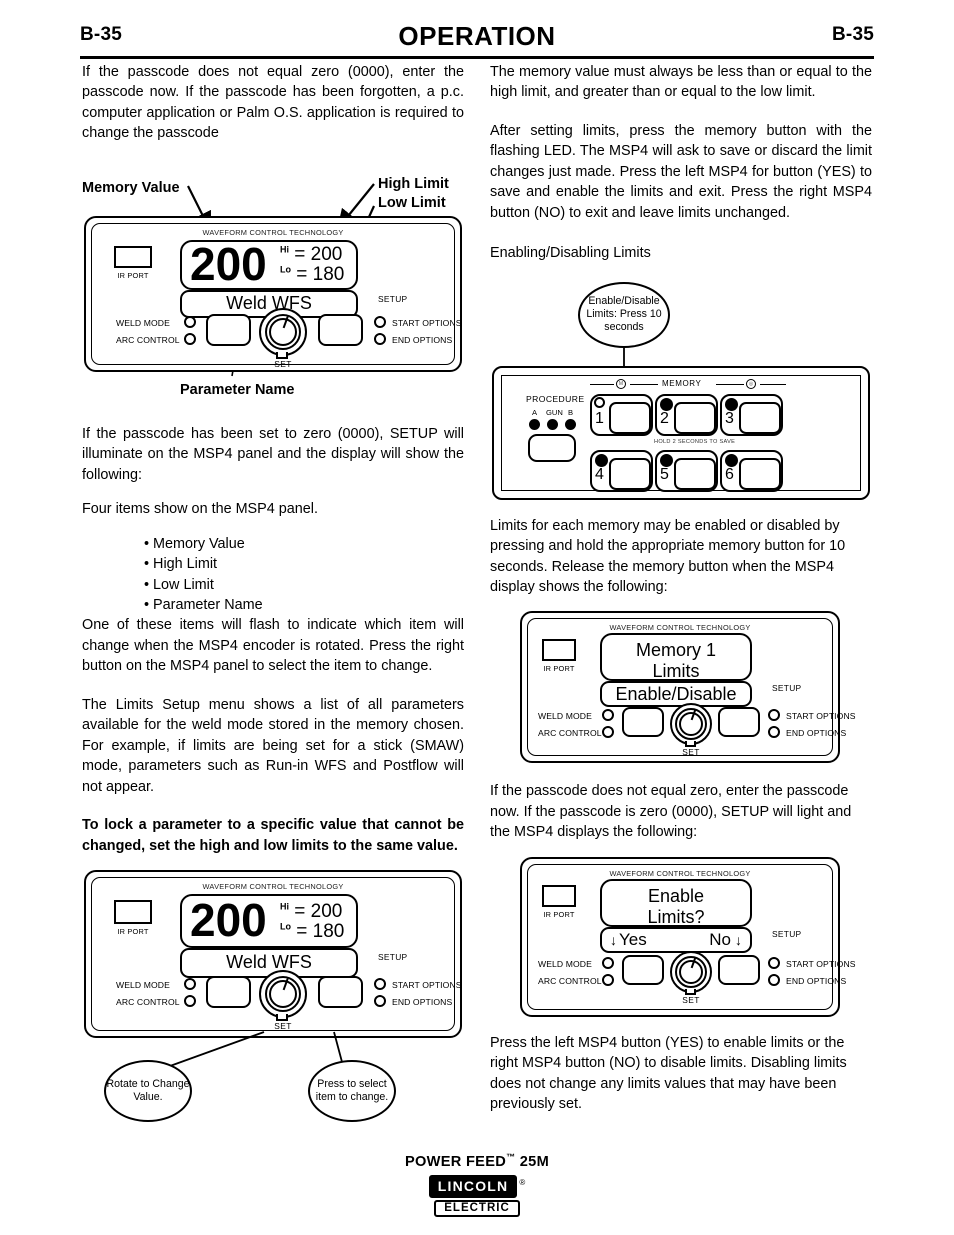 The height and width of the screenshot is (1235, 954). What do you see at coordinates (853, 34) in the screenshot?
I see `page-number-right: B-35` at bounding box center [853, 34].